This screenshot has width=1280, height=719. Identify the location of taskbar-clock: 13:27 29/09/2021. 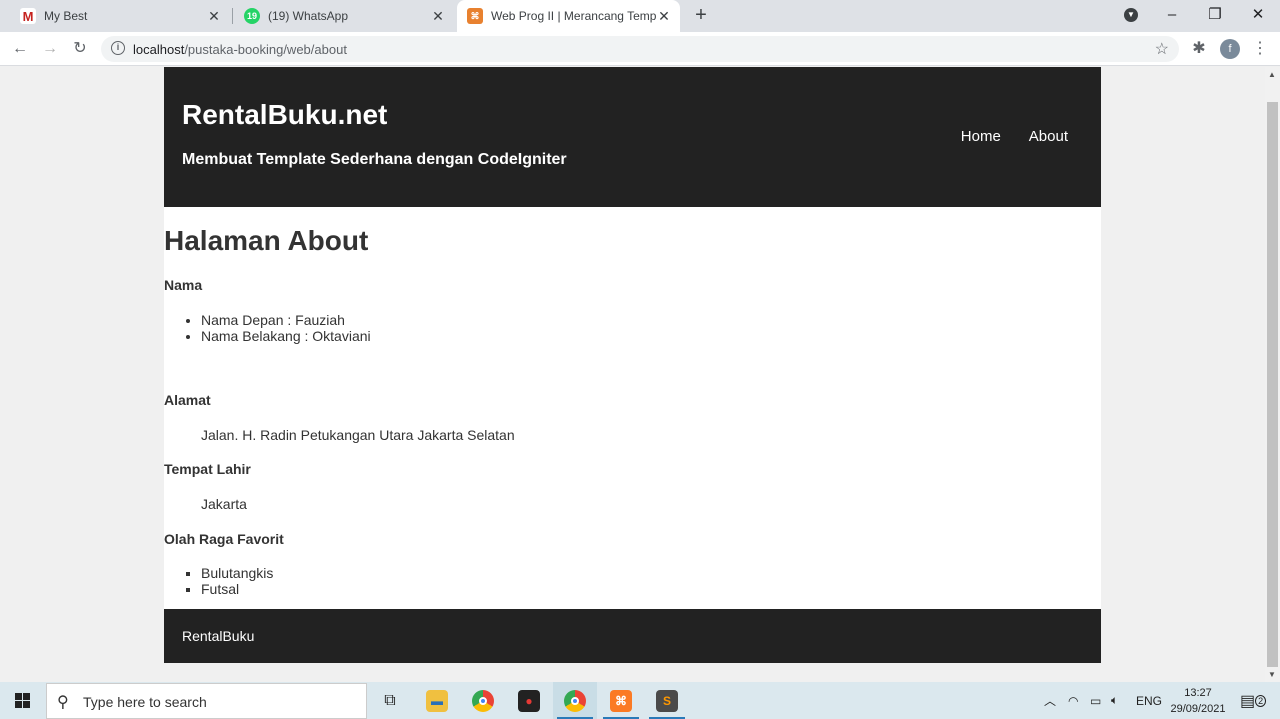
(1198, 701).